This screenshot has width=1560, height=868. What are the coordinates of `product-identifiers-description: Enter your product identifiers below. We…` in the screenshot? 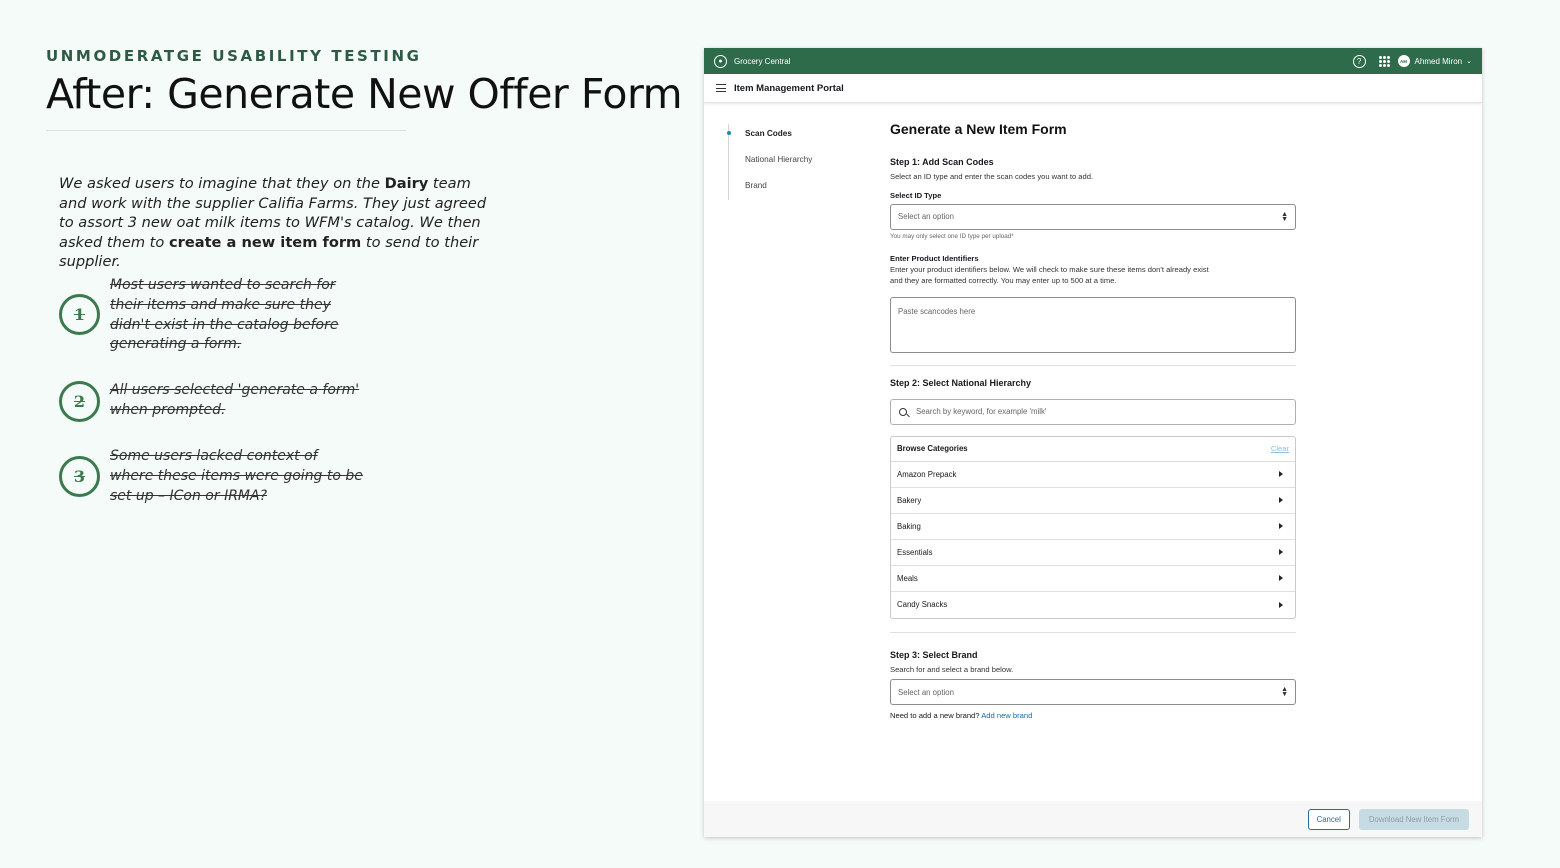 It's located at (1049, 275).